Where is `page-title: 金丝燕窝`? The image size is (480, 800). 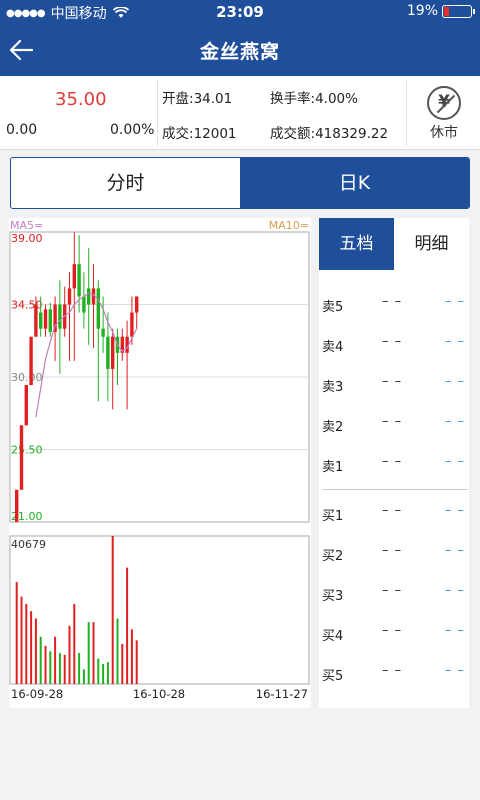
page-title: 金丝燕窝 is located at coordinates (239, 52).